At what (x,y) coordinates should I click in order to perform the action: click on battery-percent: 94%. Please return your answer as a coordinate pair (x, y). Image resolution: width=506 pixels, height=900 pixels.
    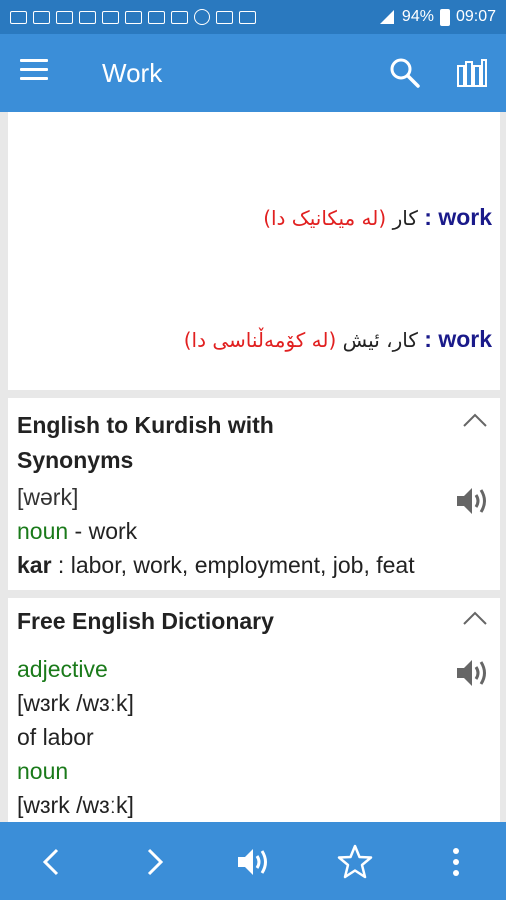
    Looking at the image, I should click on (417, 16).